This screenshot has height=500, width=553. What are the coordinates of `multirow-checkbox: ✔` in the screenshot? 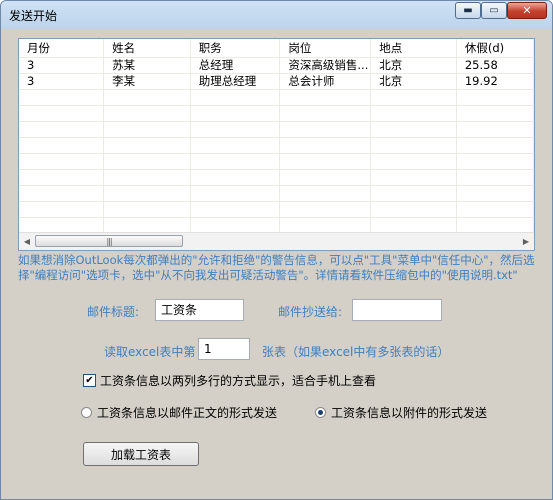 It's located at (89, 380).